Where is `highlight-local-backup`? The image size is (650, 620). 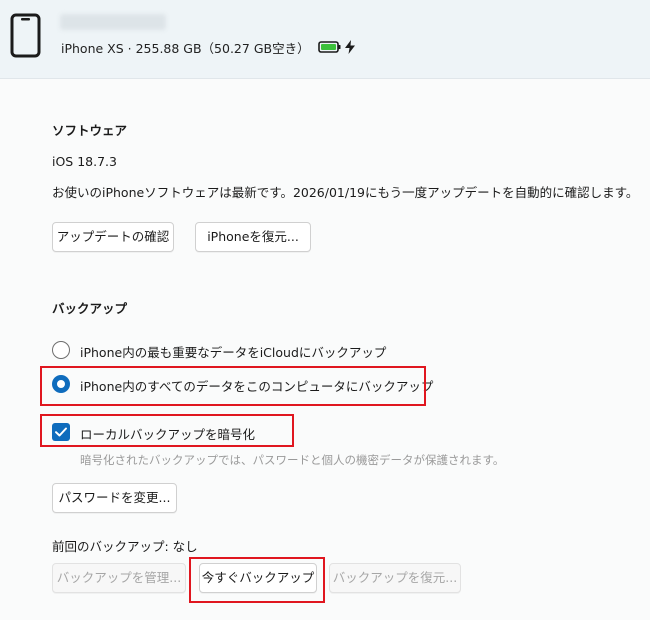 highlight-local-backup is located at coordinates (233, 386).